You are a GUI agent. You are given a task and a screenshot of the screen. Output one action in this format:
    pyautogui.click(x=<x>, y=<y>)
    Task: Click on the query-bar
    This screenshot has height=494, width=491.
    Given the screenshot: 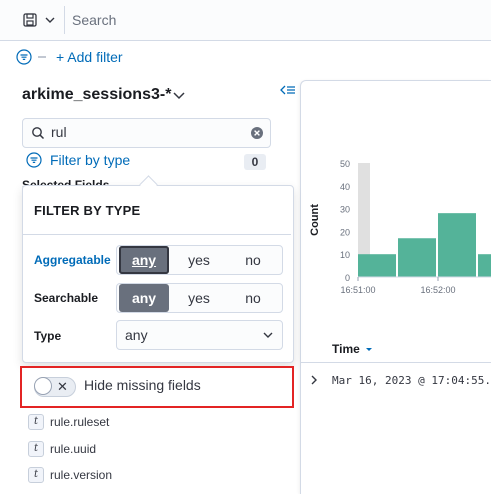 What is the action you would take?
    pyautogui.click(x=245, y=20)
    